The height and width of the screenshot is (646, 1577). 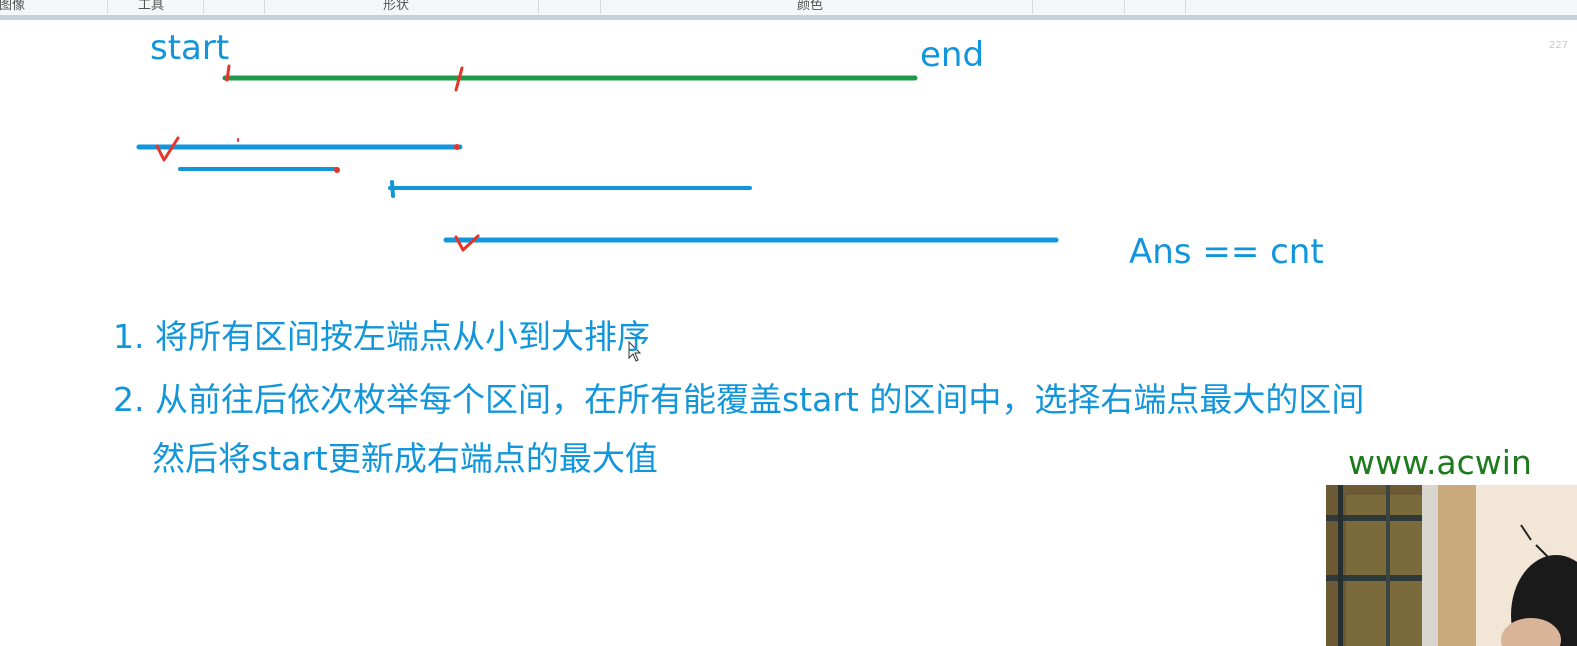 What do you see at coordinates (788, 8) in the screenshot?
I see `ribbon-toolbar: 图像 工具 形状 颜色` at bounding box center [788, 8].